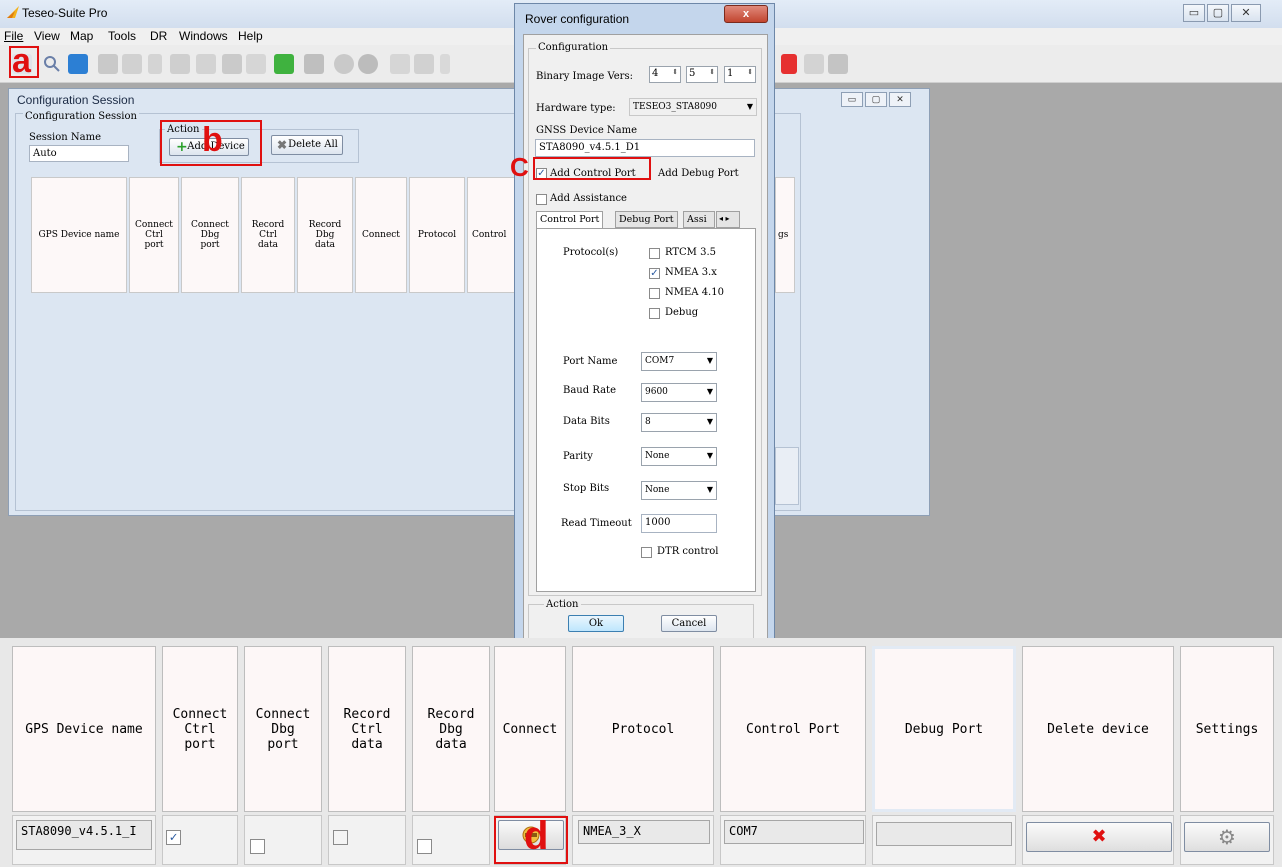  Describe the element at coordinates (367, 729) in the screenshot. I see `grid-col-record-ctrl: Record Ctrl data` at that location.